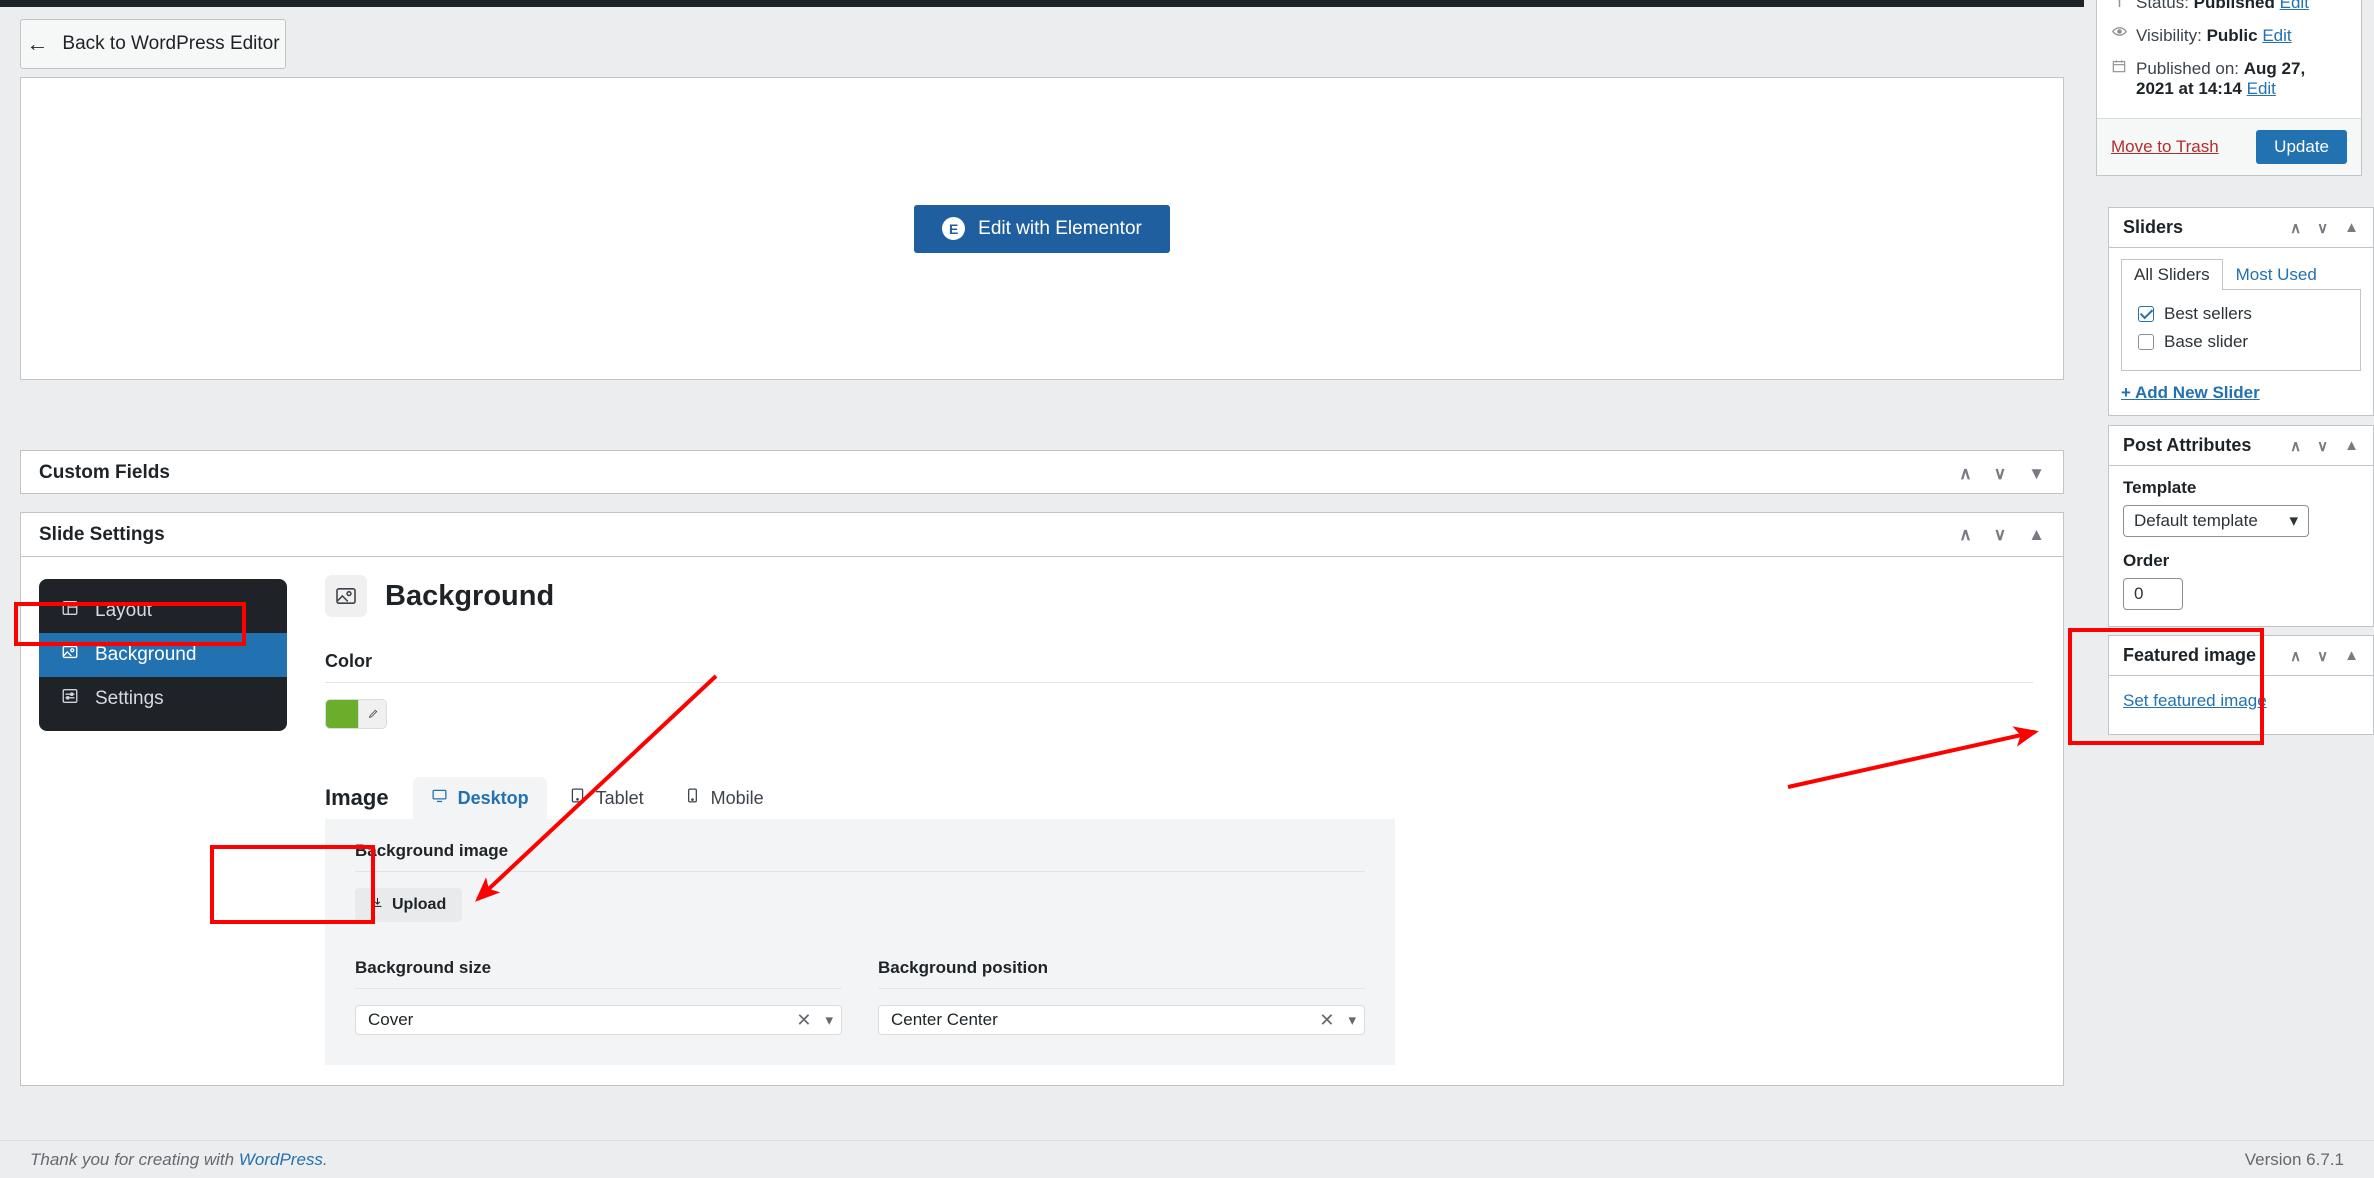 The width and height of the screenshot is (2374, 1178). Describe the element at coordinates (2146, 314) in the screenshot. I see `checkbox-best-sellers` at that location.